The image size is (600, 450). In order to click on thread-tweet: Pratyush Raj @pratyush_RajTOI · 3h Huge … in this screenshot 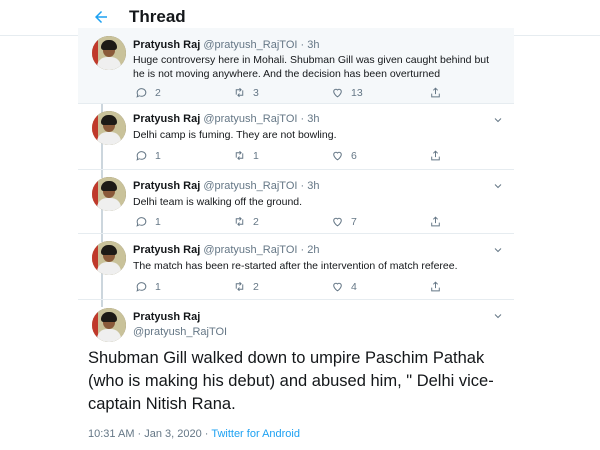, I will do `click(296, 66)`.